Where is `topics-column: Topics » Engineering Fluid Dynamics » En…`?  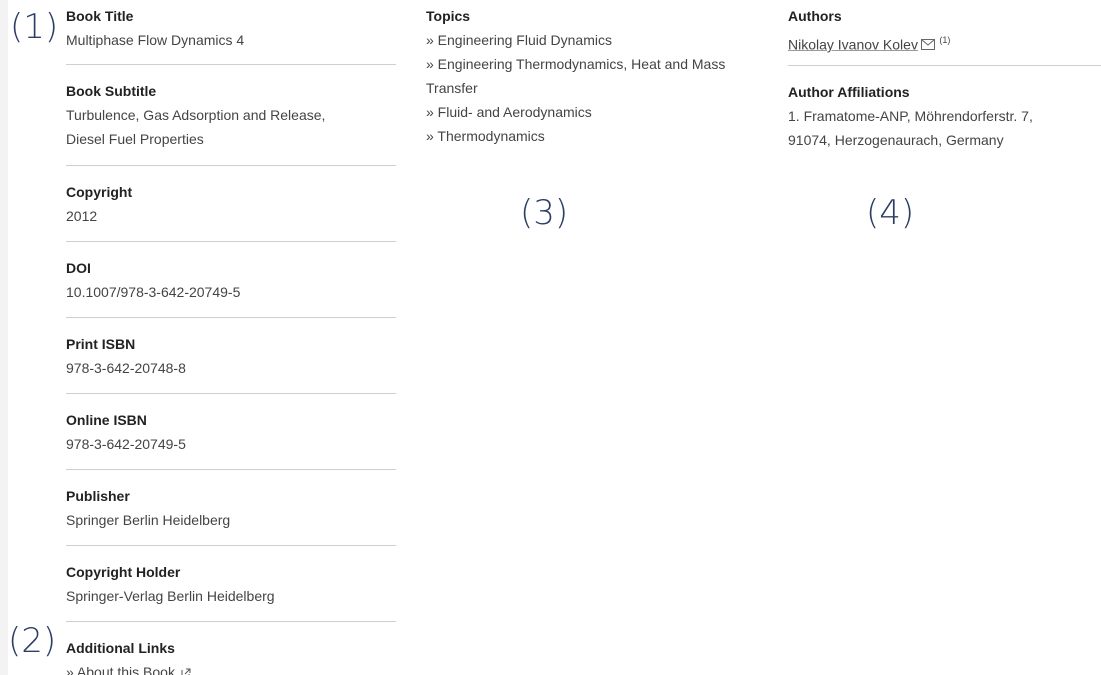
topics-column: Topics » Engineering Fluid Dynamics » En… is located at coordinates (586, 77).